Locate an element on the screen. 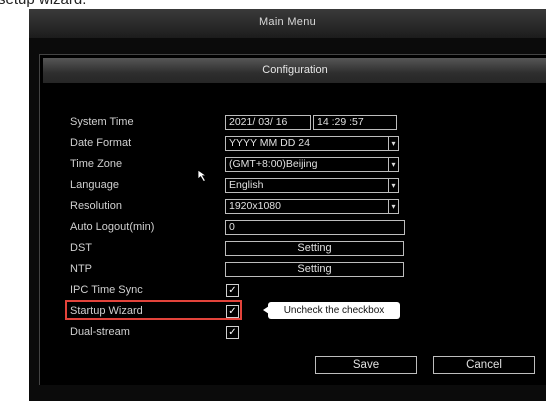  resolution-dropdown: 1920x1080 ▾ is located at coordinates (312, 206).